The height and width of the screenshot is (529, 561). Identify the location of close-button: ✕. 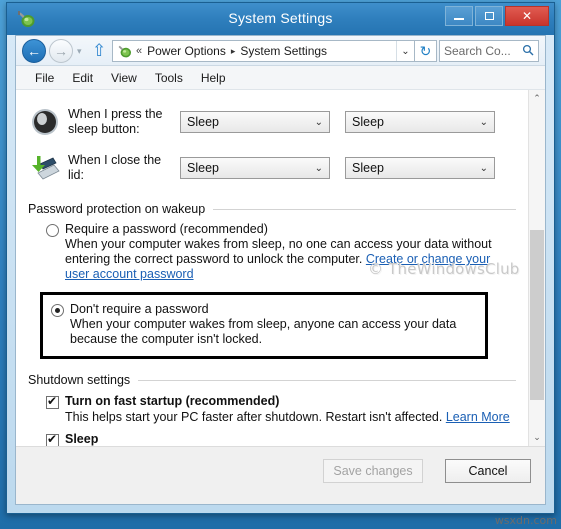
(527, 16).